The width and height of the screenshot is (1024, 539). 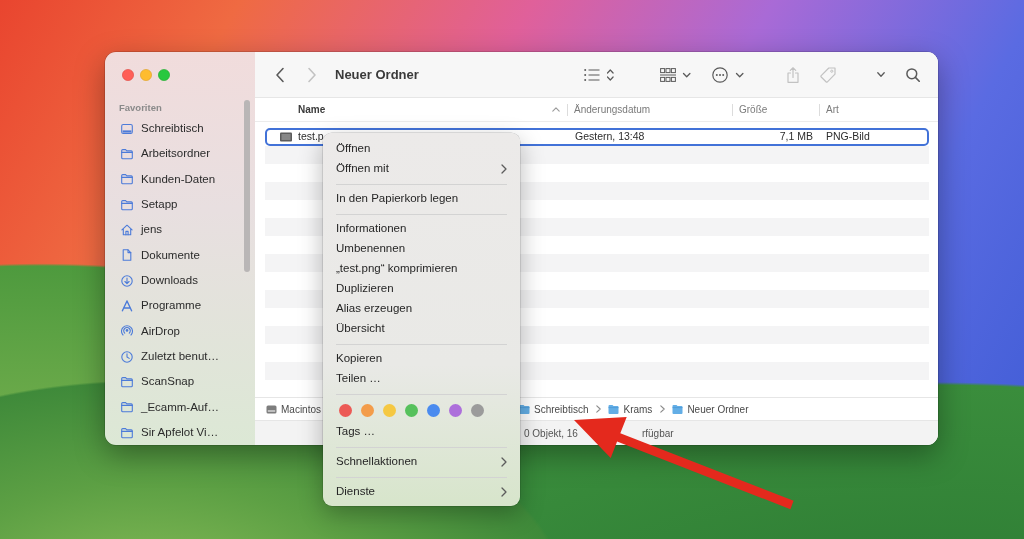 I want to click on back-icon, so click(x=280, y=74).